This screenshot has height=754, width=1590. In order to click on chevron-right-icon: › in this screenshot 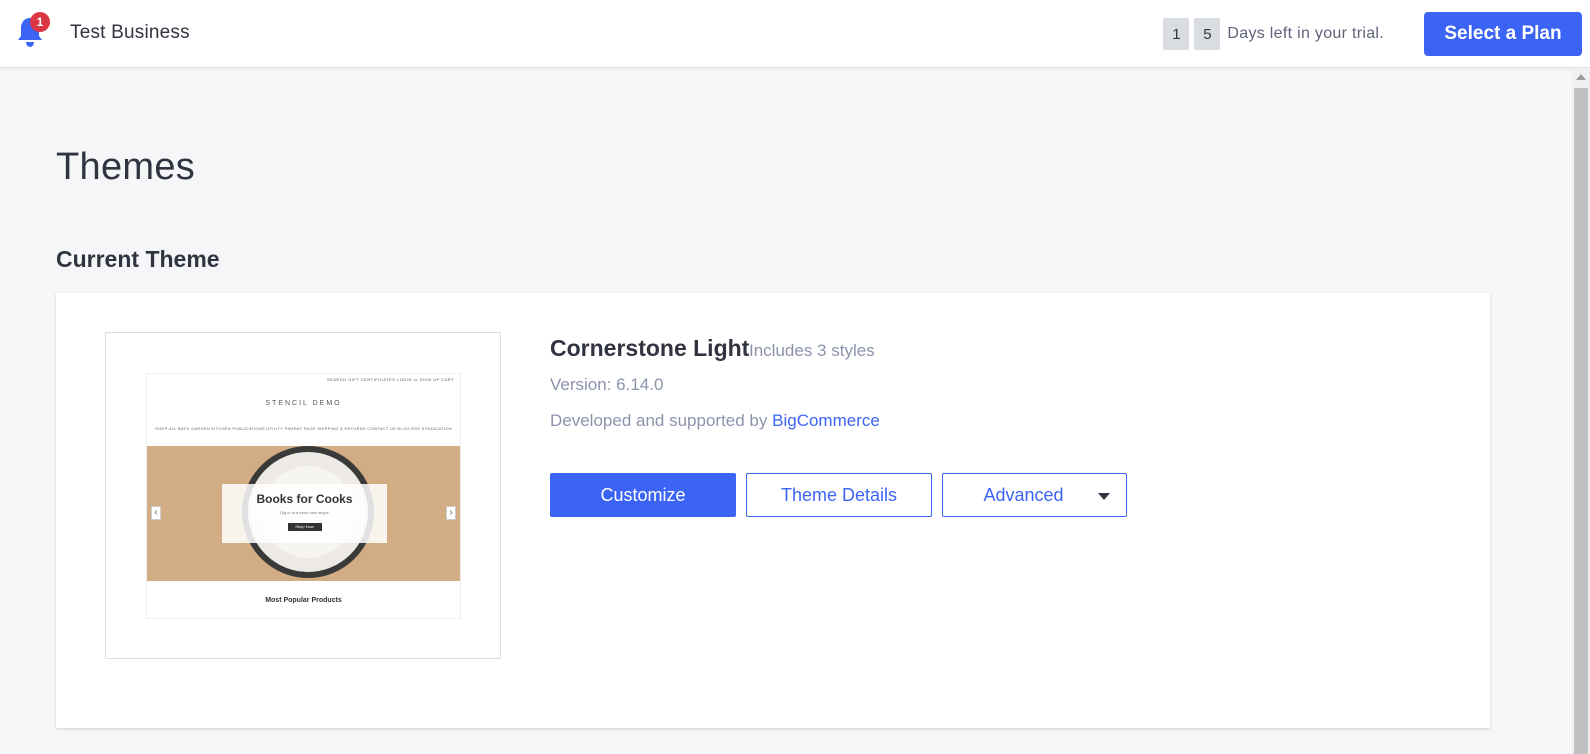, I will do `click(451, 513)`.